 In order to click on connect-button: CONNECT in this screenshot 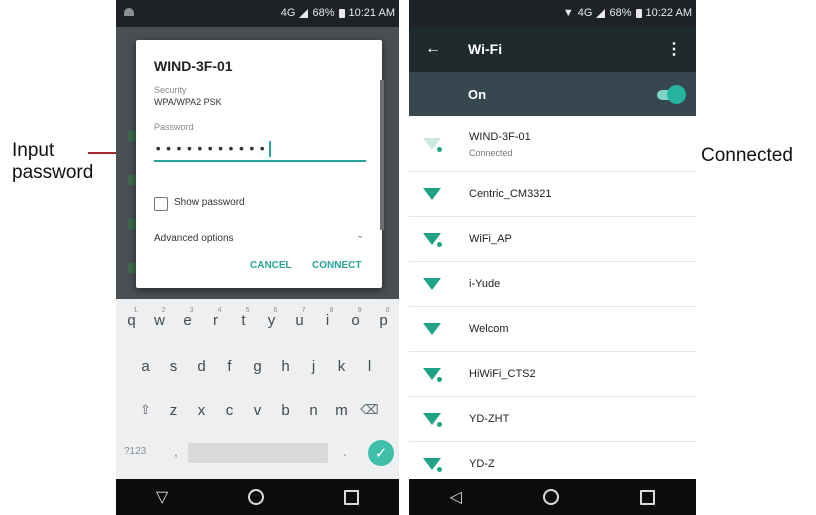, I will do `click(336, 265)`.